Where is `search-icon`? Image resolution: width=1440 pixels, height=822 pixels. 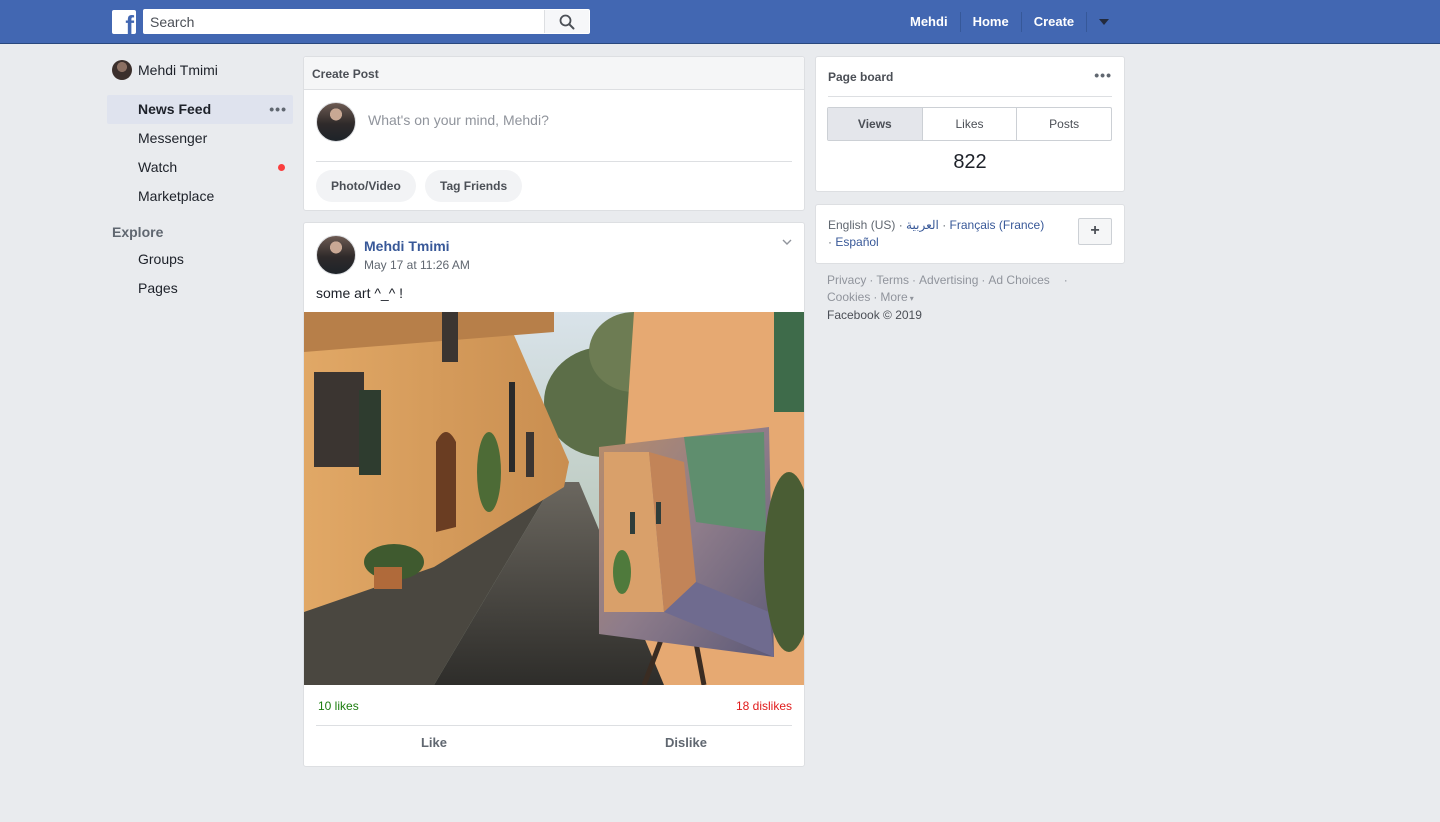
search-icon is located at coordinates (567, 21).